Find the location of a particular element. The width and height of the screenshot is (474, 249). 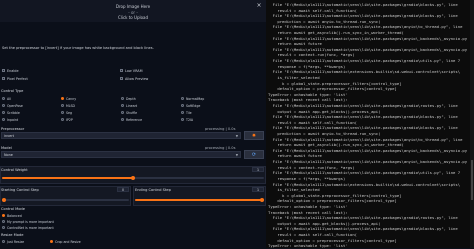

ending-step-slider is located at coordinates (199, 200).